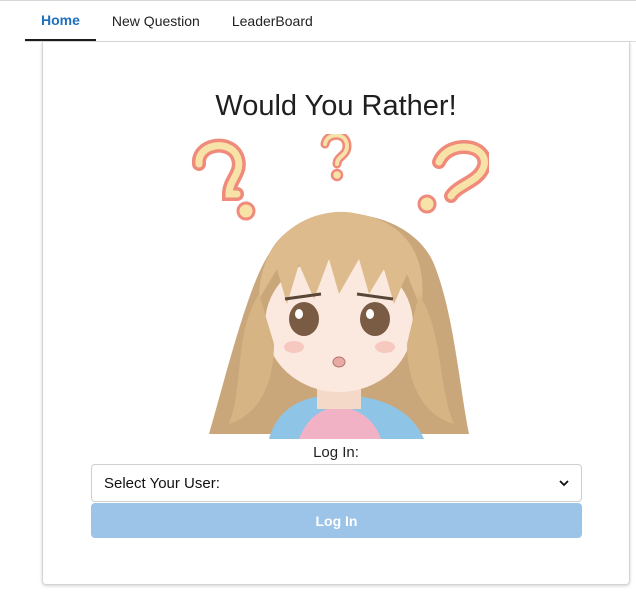 Image resolution: width=636 pixels, height=600 pixels. What do you see at coordinates (453, 177) in the screenshot?
I see `question-mark-right-icon` at bounding box center [453, 177].